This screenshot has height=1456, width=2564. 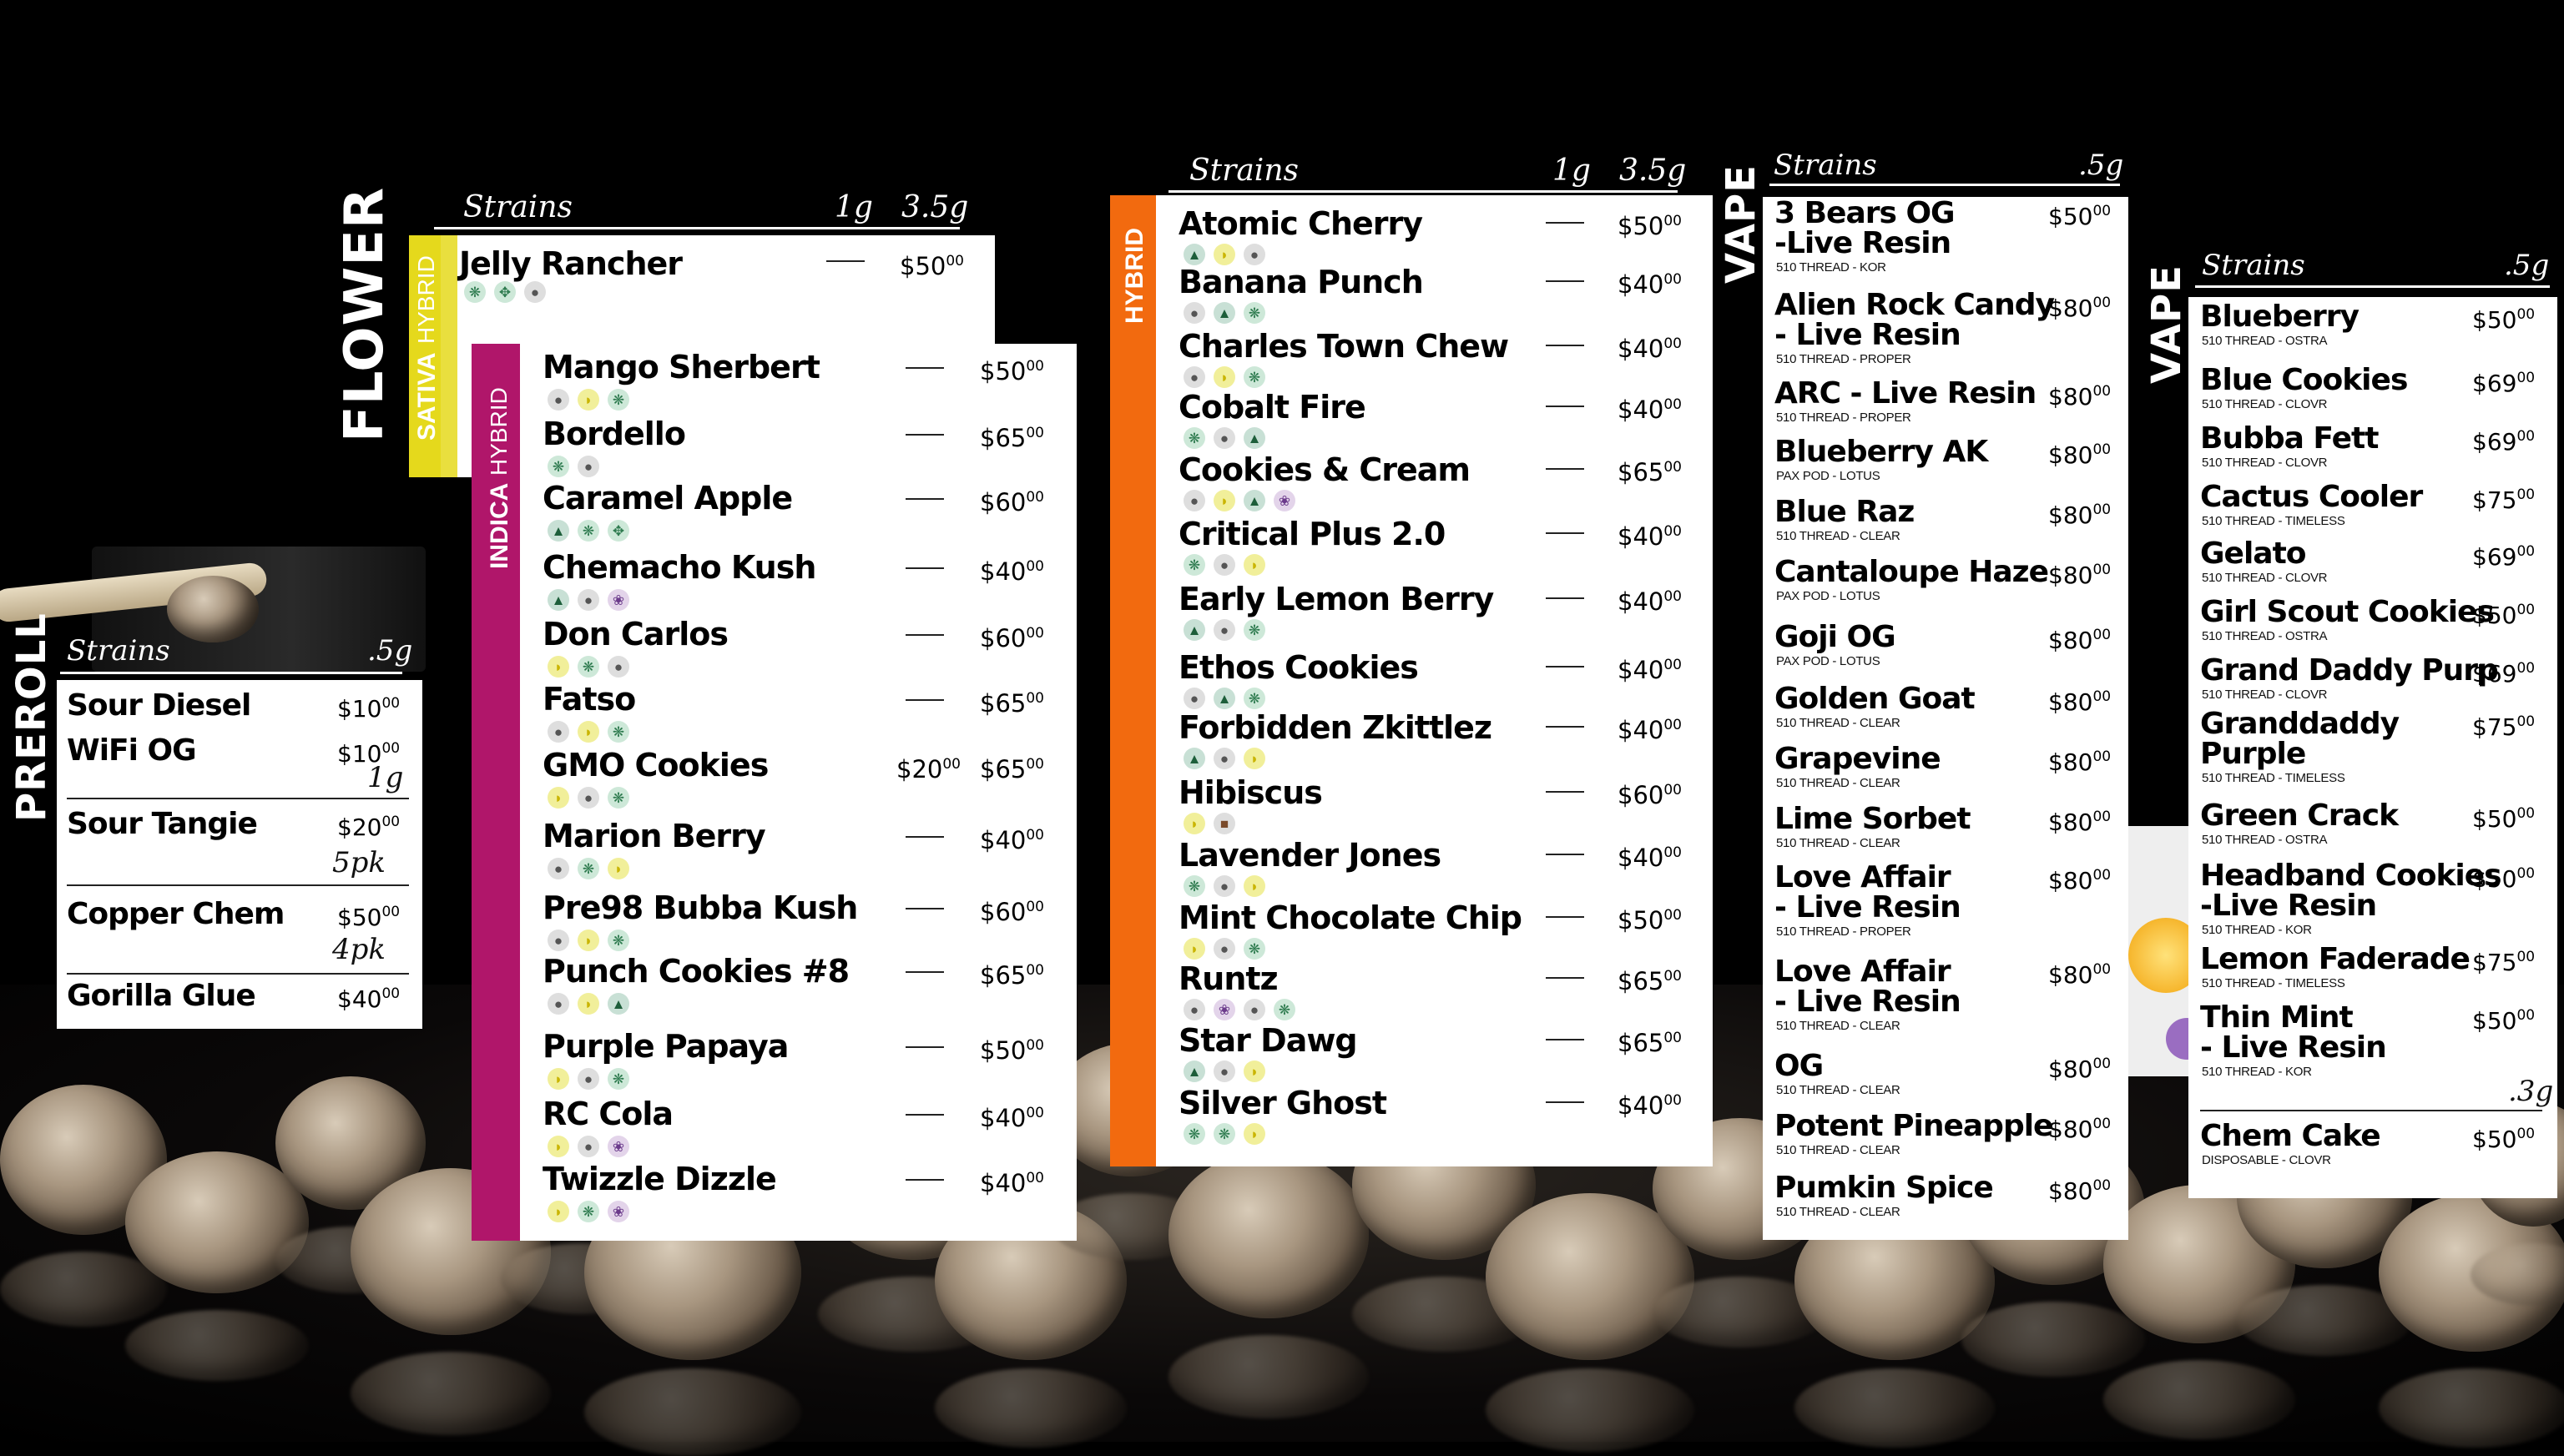 I want to click on strain-name: Hibiscus, so click(x=1251, y=792).